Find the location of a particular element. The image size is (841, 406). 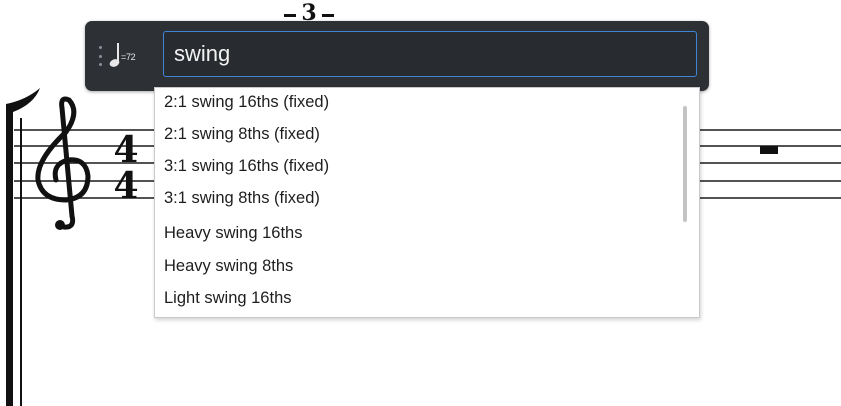

tempo-value: =72 is located at coordinates (128, 57).